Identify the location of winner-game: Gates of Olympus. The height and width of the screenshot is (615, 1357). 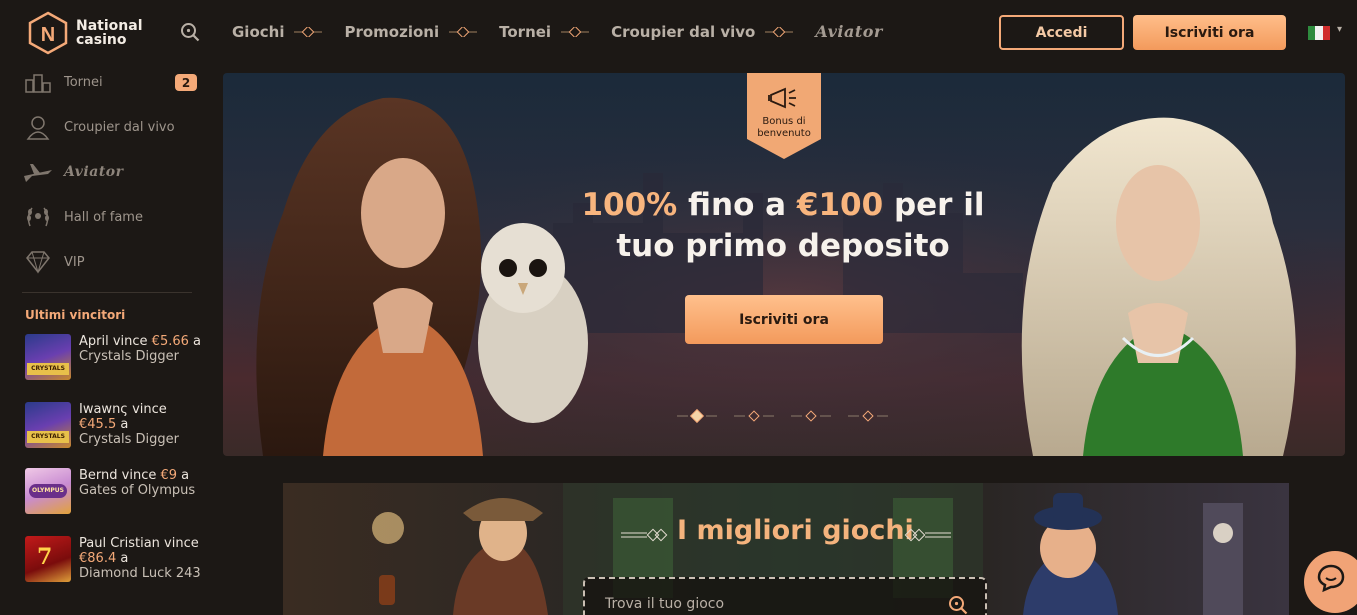
(137, 490).